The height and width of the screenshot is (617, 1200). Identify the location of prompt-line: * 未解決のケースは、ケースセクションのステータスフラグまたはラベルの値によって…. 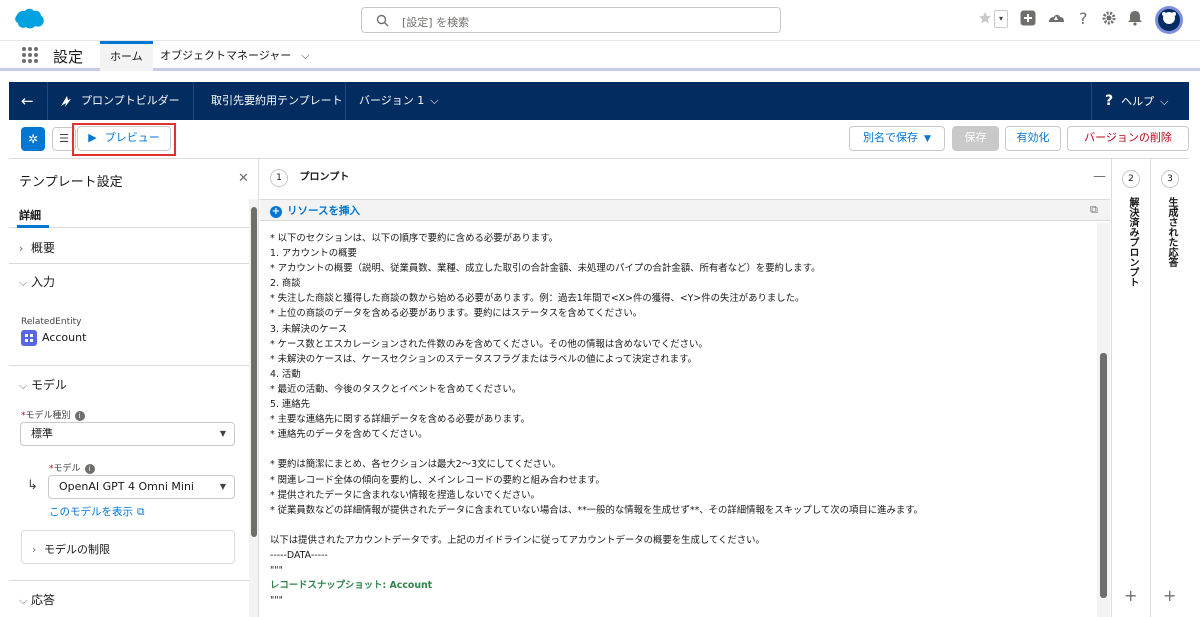
(483, 359).